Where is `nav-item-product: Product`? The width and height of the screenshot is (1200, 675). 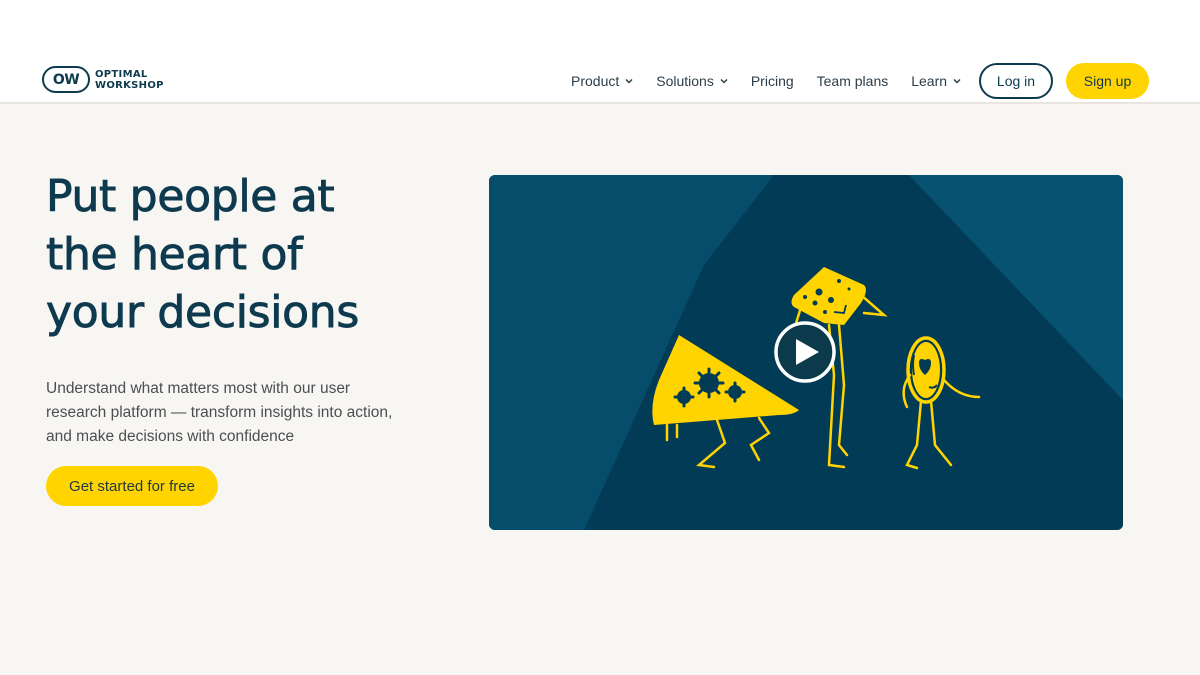
nav-item-product: Product is located at coordinates (602, 81).